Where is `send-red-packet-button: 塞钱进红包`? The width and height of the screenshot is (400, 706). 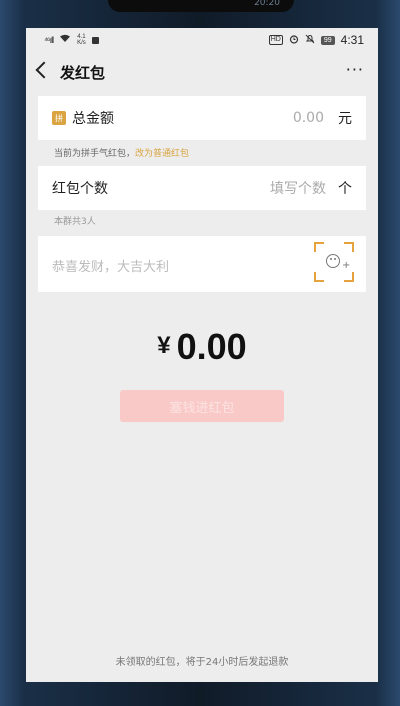 send-red-packet-button: 塞钱进红包 is located at coordinates (202, 406).